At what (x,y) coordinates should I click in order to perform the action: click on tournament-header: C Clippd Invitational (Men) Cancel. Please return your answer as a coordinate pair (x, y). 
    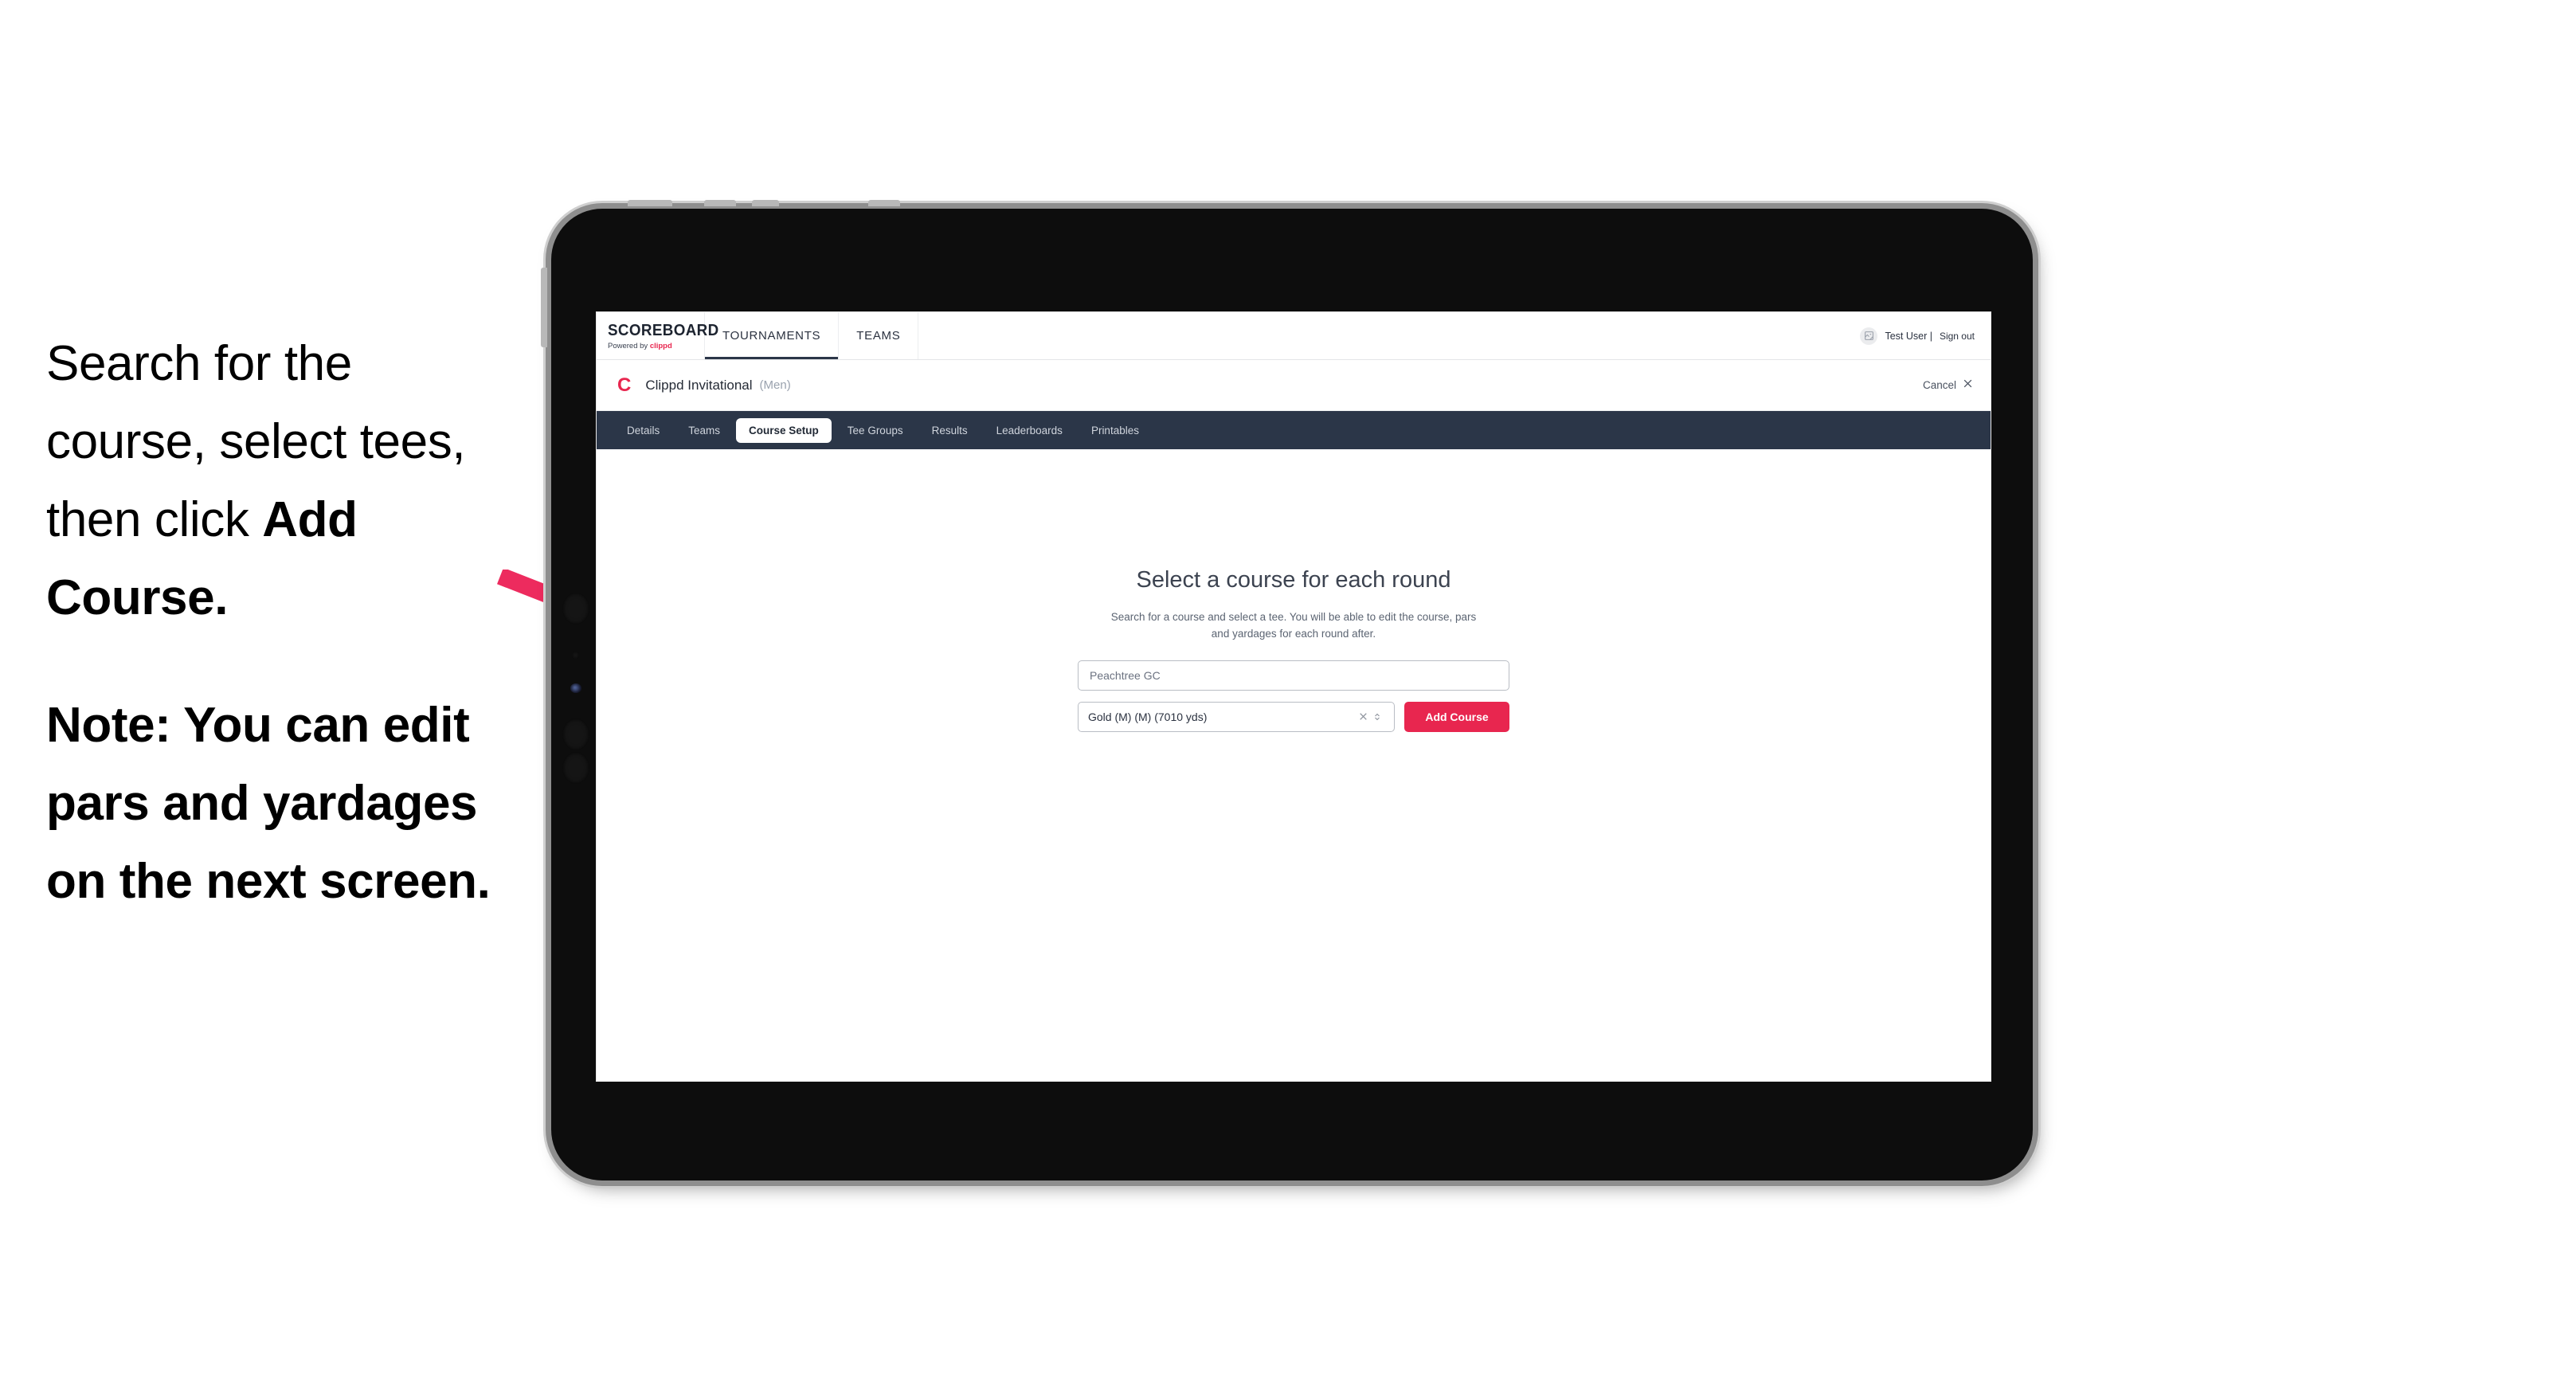
    Looking at the image, I should click on (1294, 385).